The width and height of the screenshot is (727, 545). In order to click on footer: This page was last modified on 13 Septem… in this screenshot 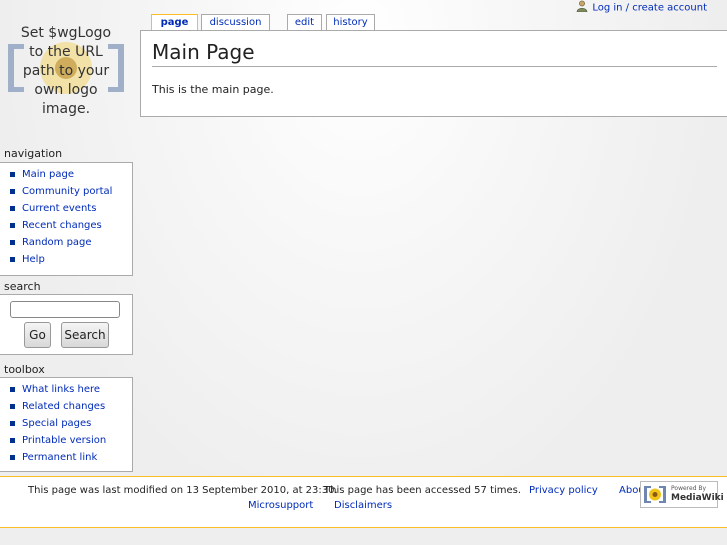, I will do `click(363, 502)`.